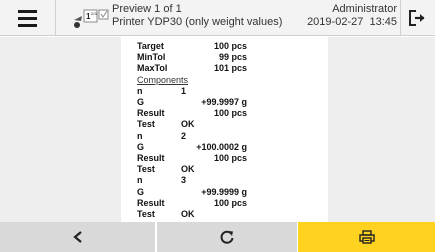 The image size is (435, 252). I want to click on logout-button, so click(418, 18).